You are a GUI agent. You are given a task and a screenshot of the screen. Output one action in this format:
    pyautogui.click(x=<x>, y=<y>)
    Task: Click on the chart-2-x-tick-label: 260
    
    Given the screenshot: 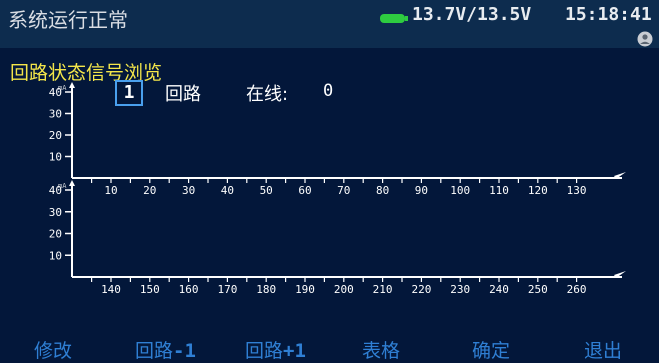 What is the action you would take?
    pyautogui.click(x=577, y=289)
    